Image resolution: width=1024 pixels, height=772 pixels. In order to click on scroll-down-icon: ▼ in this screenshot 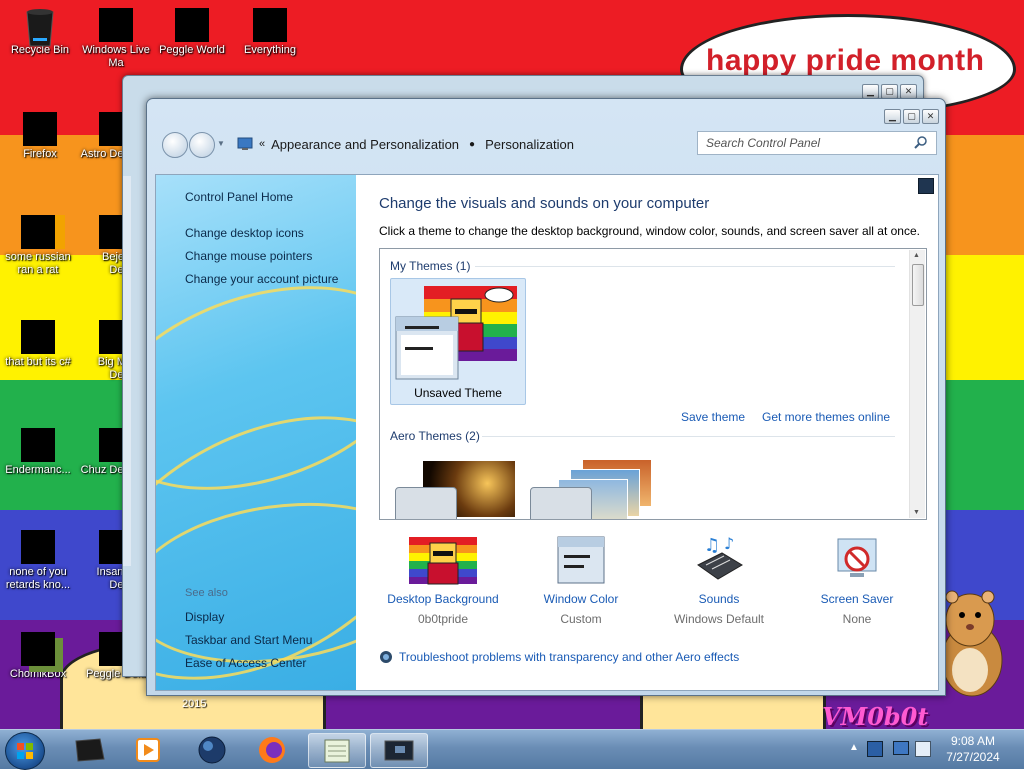, I will do `click(916, 512)`.